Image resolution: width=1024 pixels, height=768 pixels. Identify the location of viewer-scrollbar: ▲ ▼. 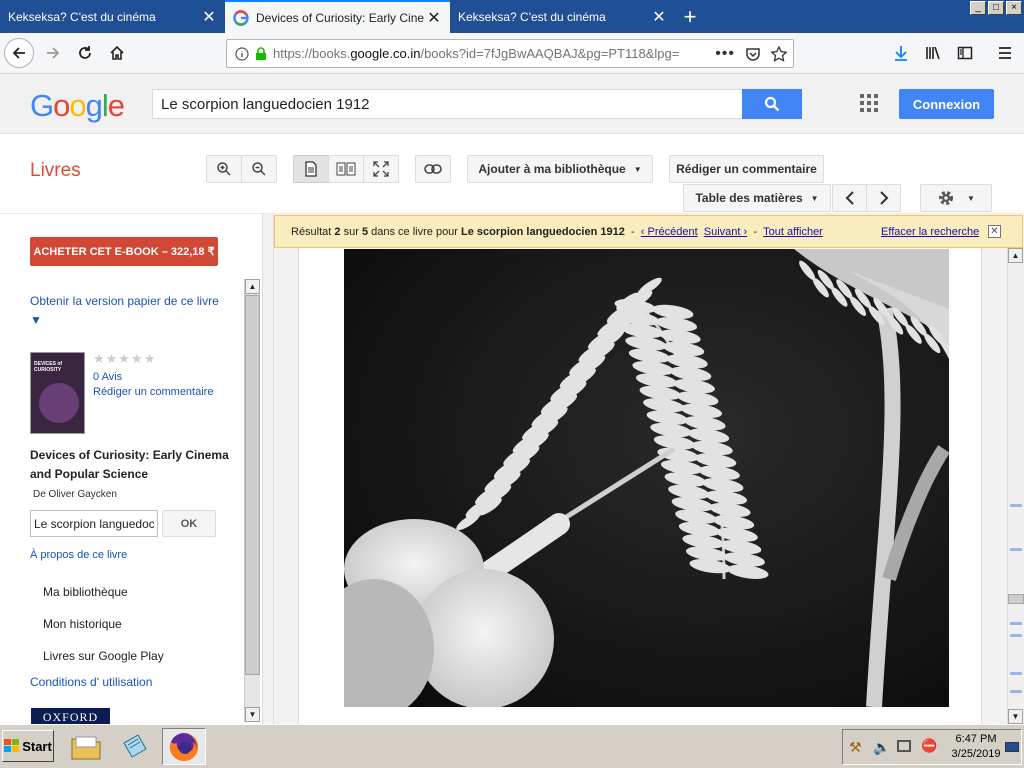
(1015, 486).